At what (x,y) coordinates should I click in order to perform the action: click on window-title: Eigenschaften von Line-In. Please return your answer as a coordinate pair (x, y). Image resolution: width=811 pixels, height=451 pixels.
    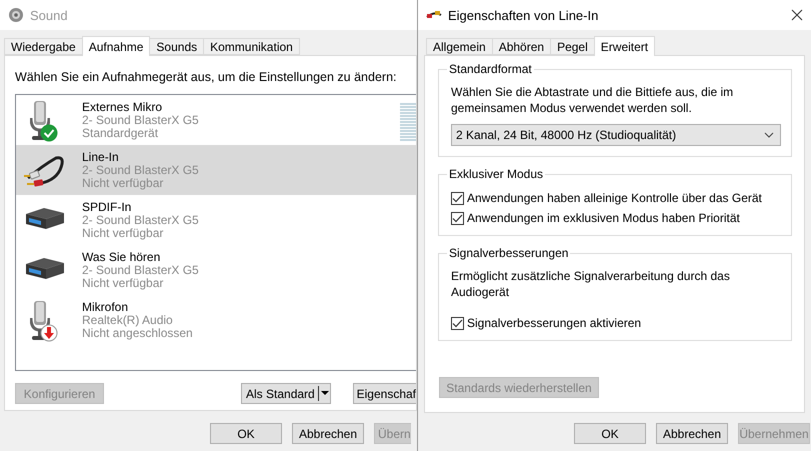
    Looking at the image, I should click on (523, 15).